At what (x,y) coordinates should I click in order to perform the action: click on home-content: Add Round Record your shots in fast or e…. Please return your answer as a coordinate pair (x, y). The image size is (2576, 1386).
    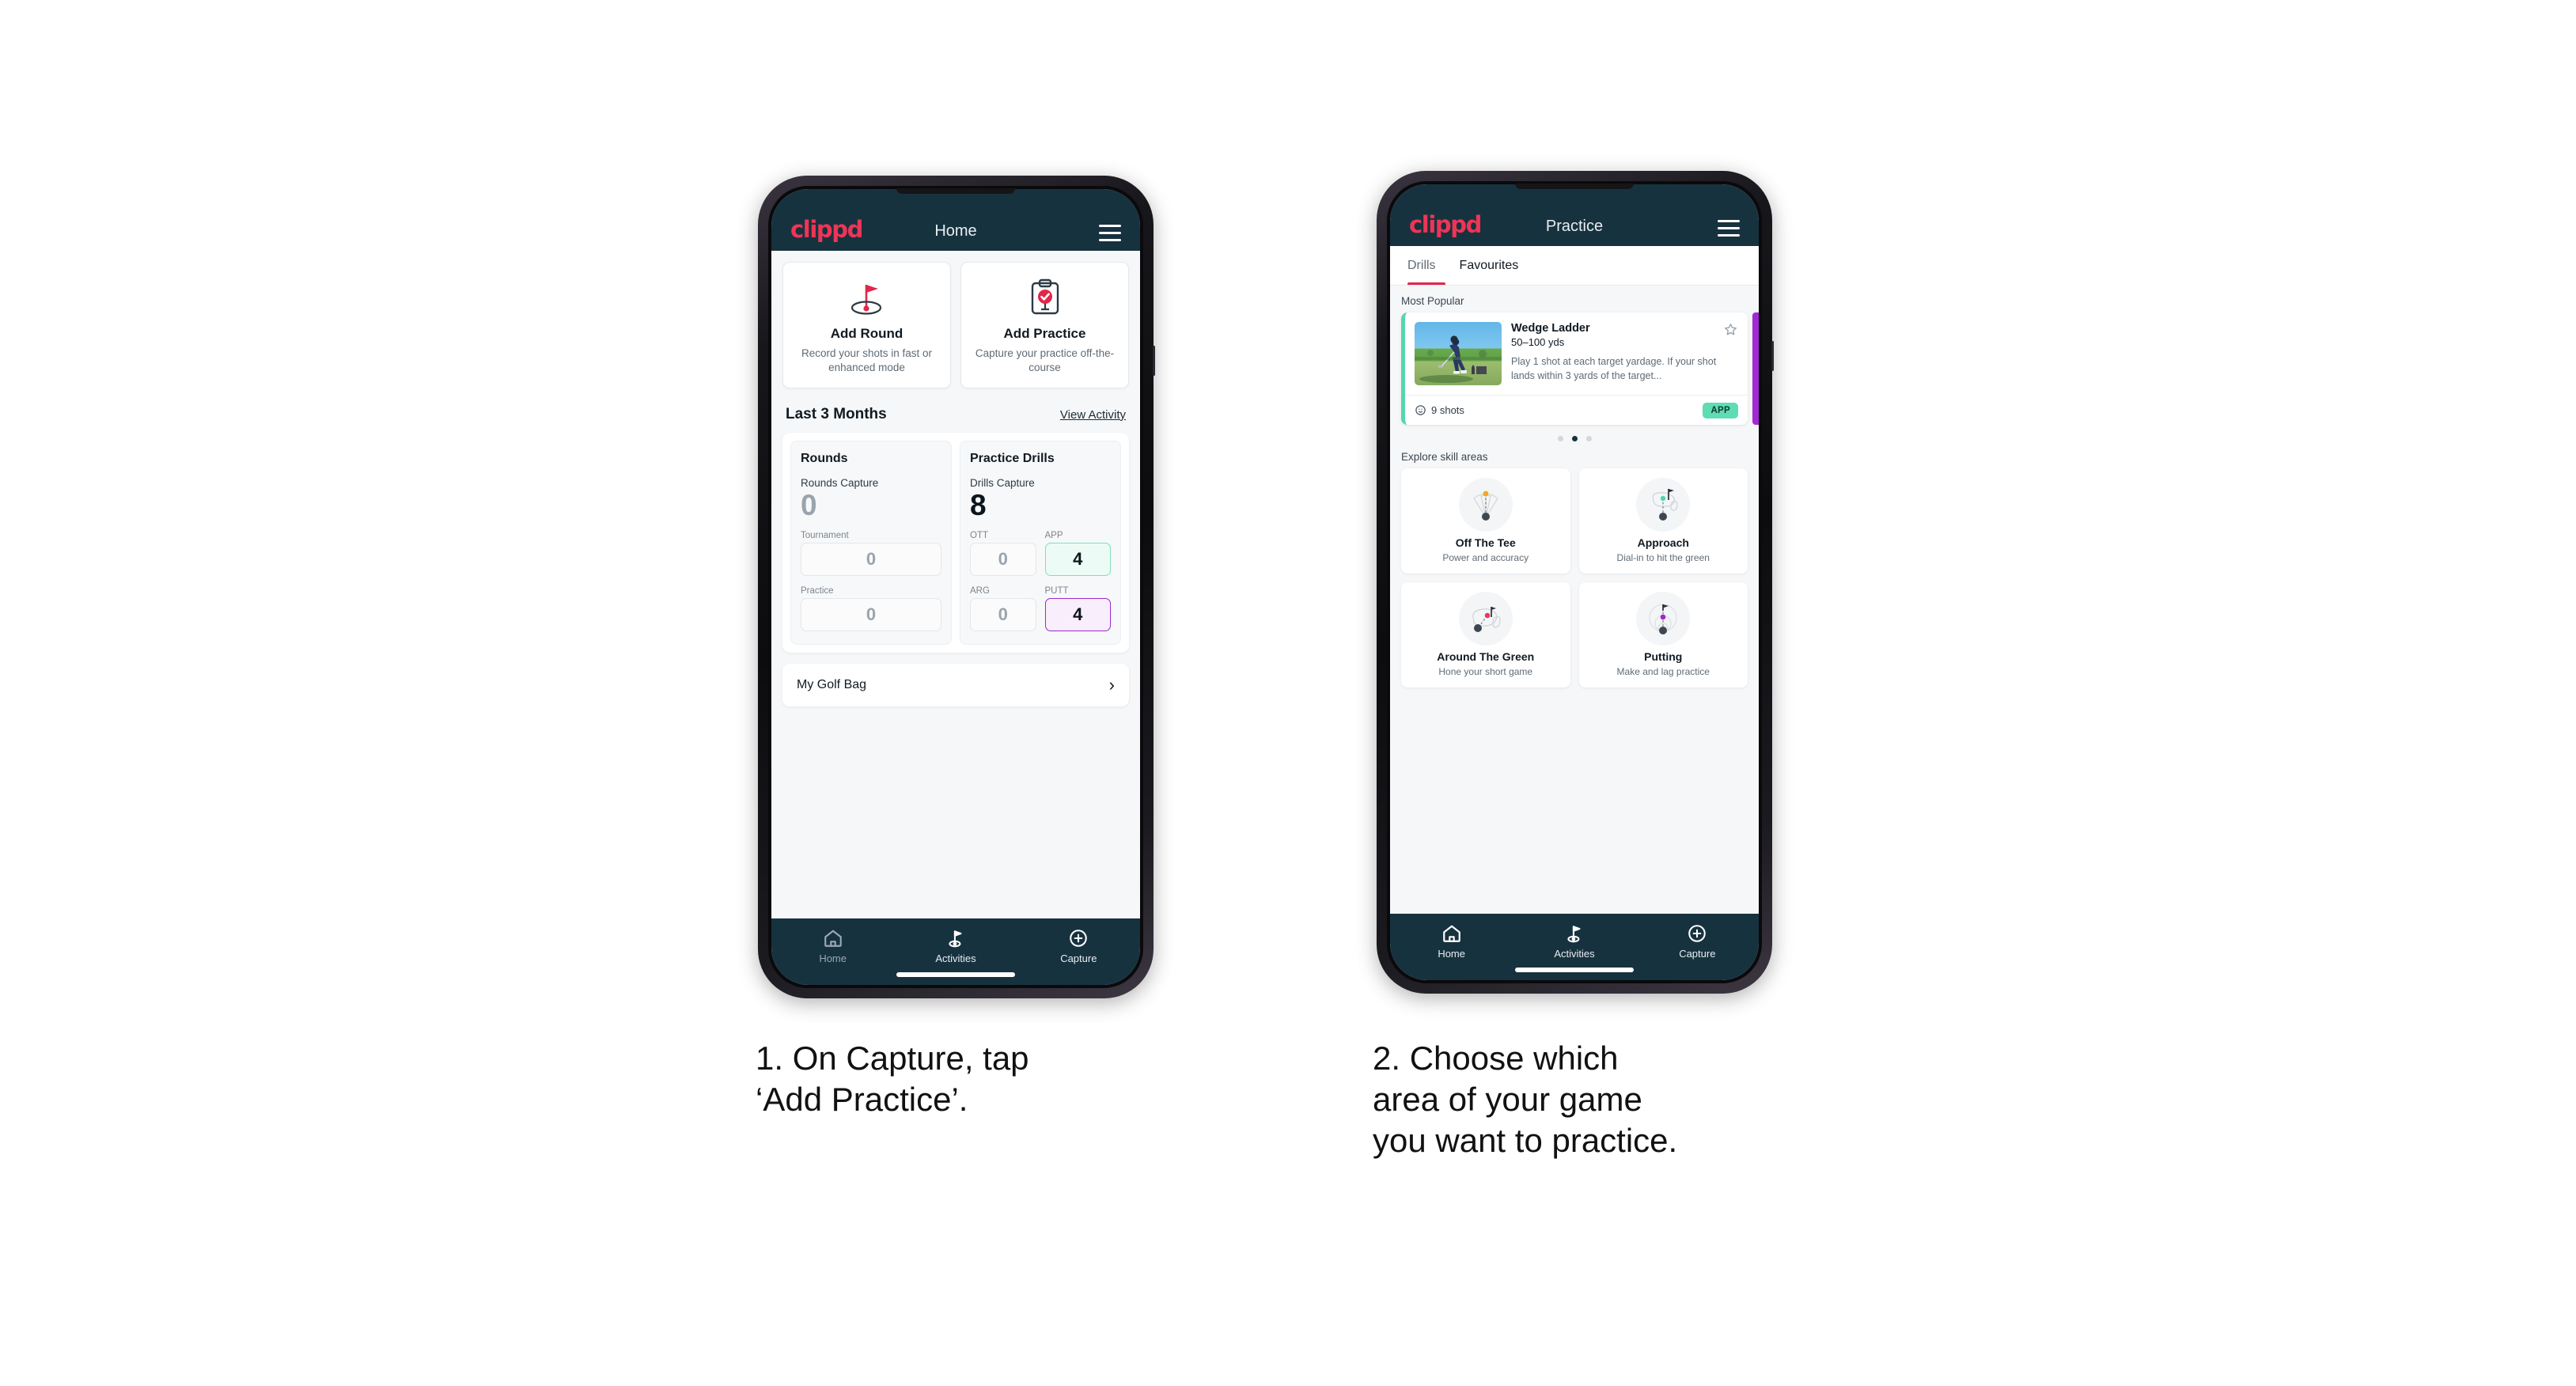
    Looking at the image, I should click on (955, 585).